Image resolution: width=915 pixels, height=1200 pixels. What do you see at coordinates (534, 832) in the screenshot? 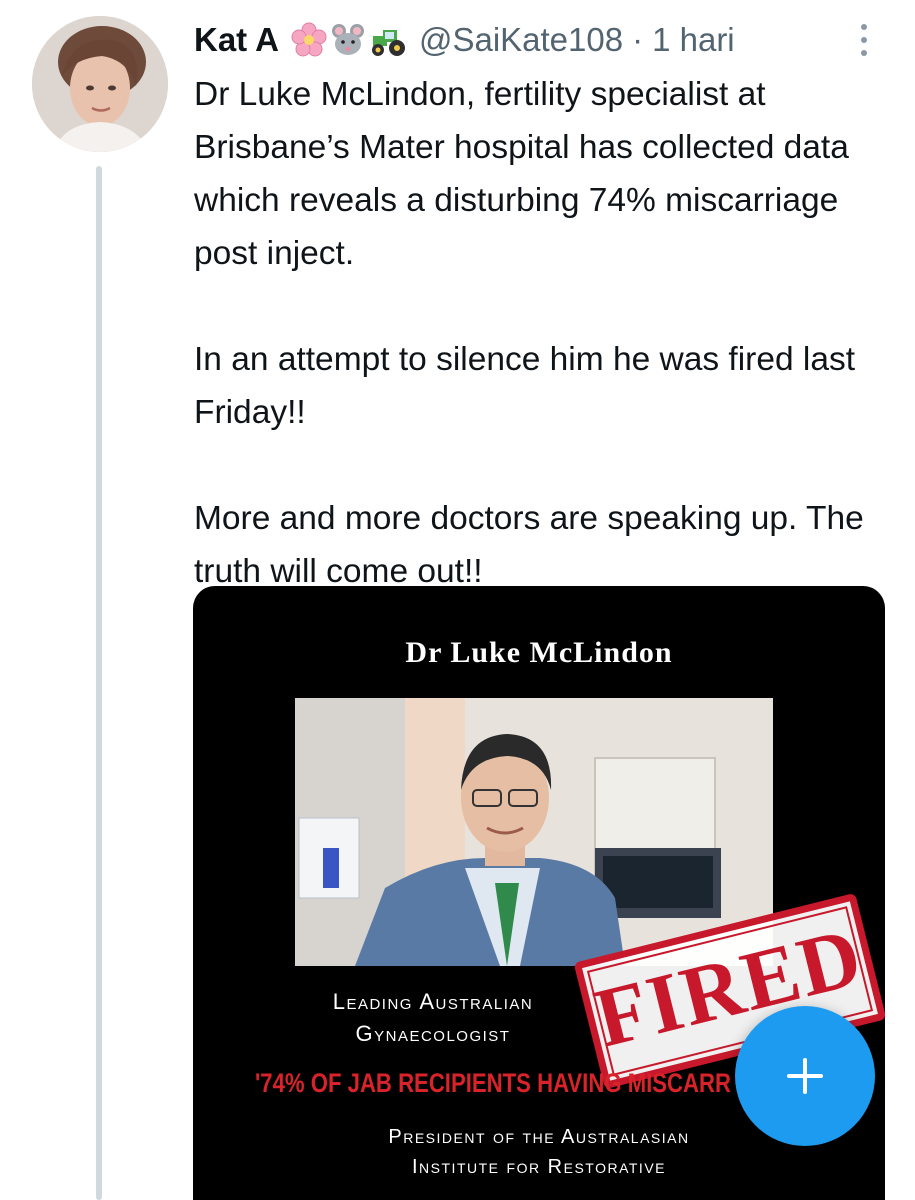
I see `doctor-photo` at bounding box center [534, 832].